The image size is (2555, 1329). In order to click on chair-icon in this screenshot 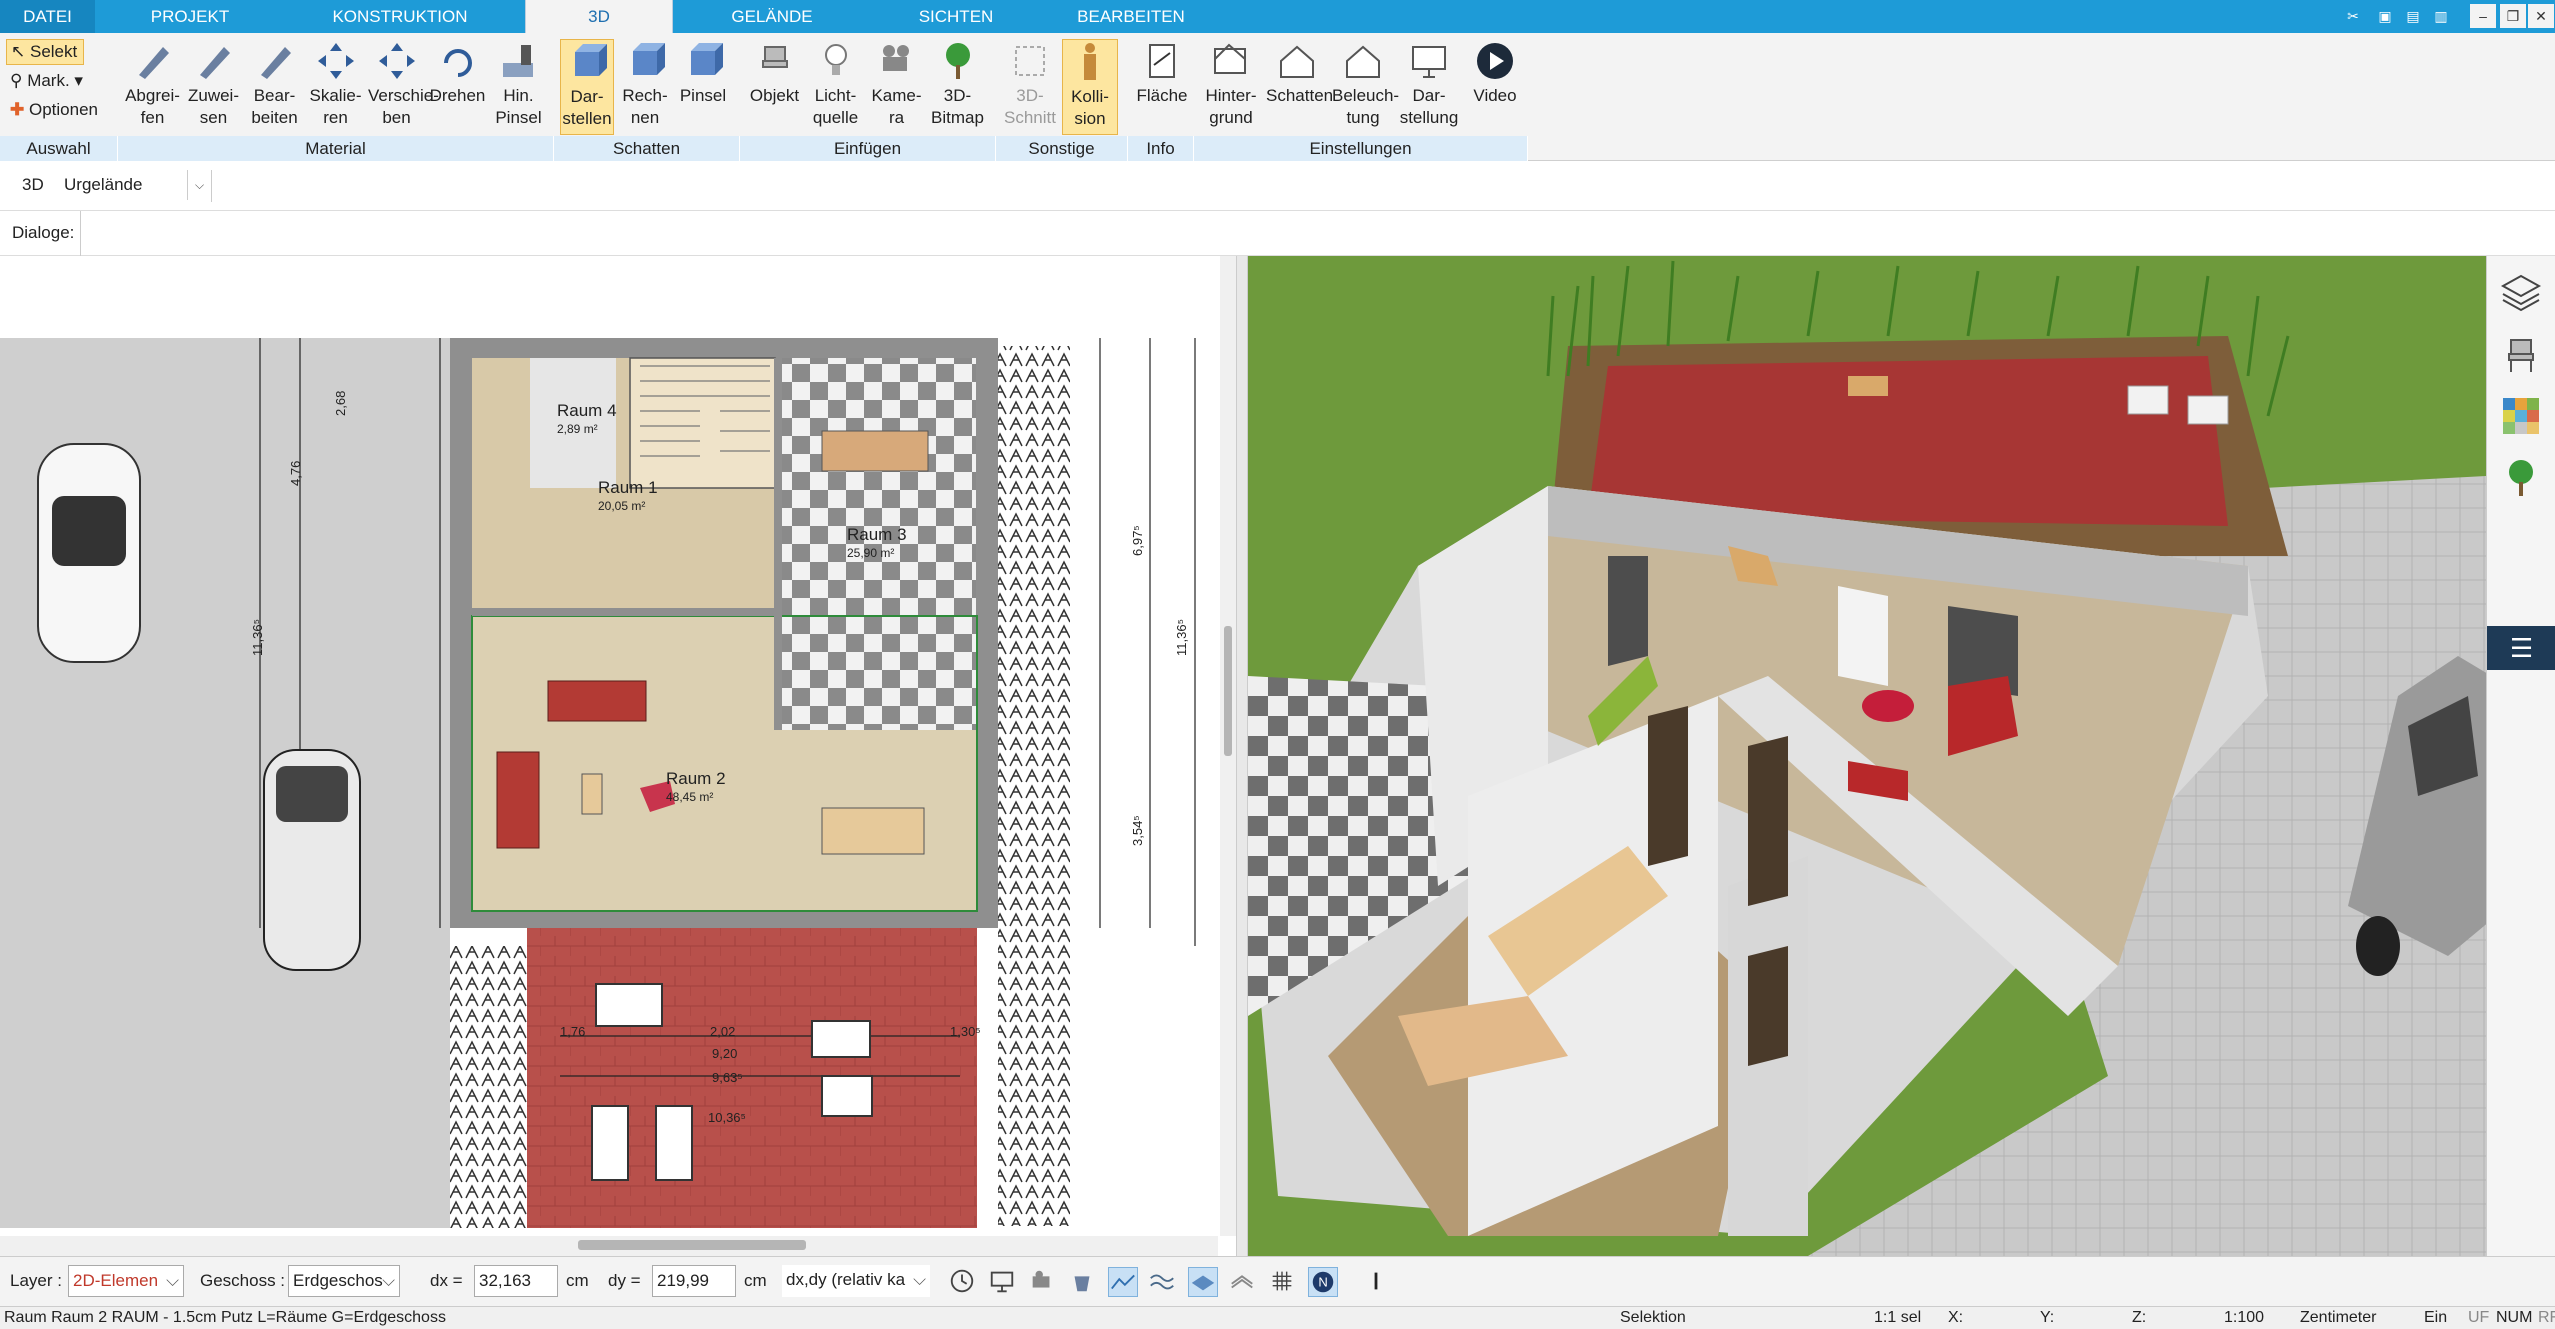, I will do `click(2521, 354)`.